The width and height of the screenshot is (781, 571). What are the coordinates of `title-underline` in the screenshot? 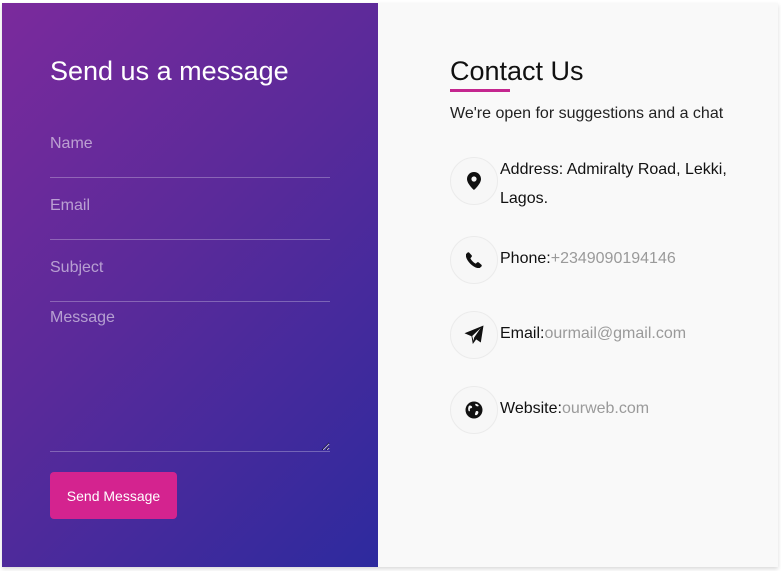 It's located at (480, 90).